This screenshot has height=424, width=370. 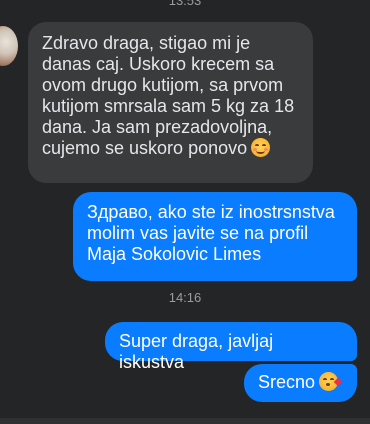 What do you see at coordinates (185, 4) in the screenshot?
I see `timestamp-top: 13:53` at bounding box center [185, 4].